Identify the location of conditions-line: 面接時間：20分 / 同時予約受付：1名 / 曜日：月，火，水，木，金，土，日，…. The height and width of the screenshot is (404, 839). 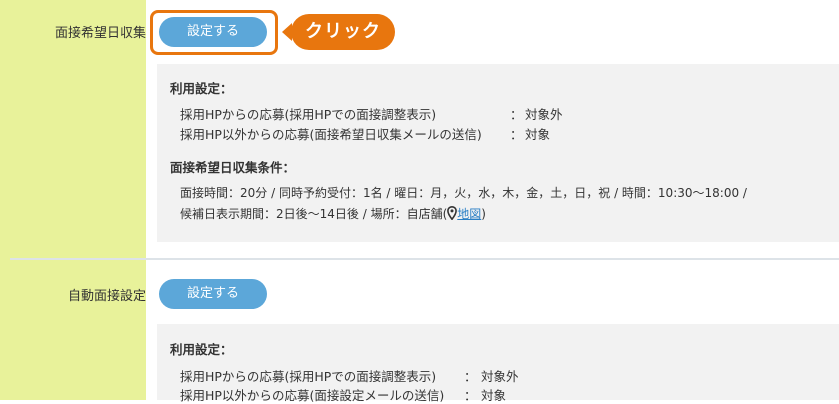
(463, 193).